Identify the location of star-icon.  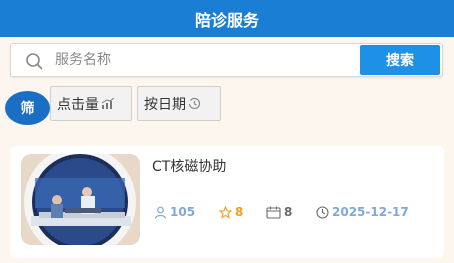
(225, 212).